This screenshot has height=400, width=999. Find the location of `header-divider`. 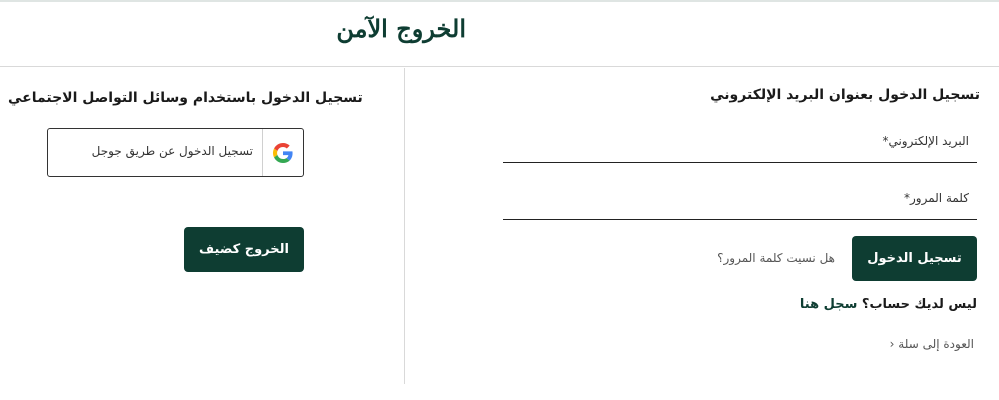

header-divider is located at coordinates (499, 66).